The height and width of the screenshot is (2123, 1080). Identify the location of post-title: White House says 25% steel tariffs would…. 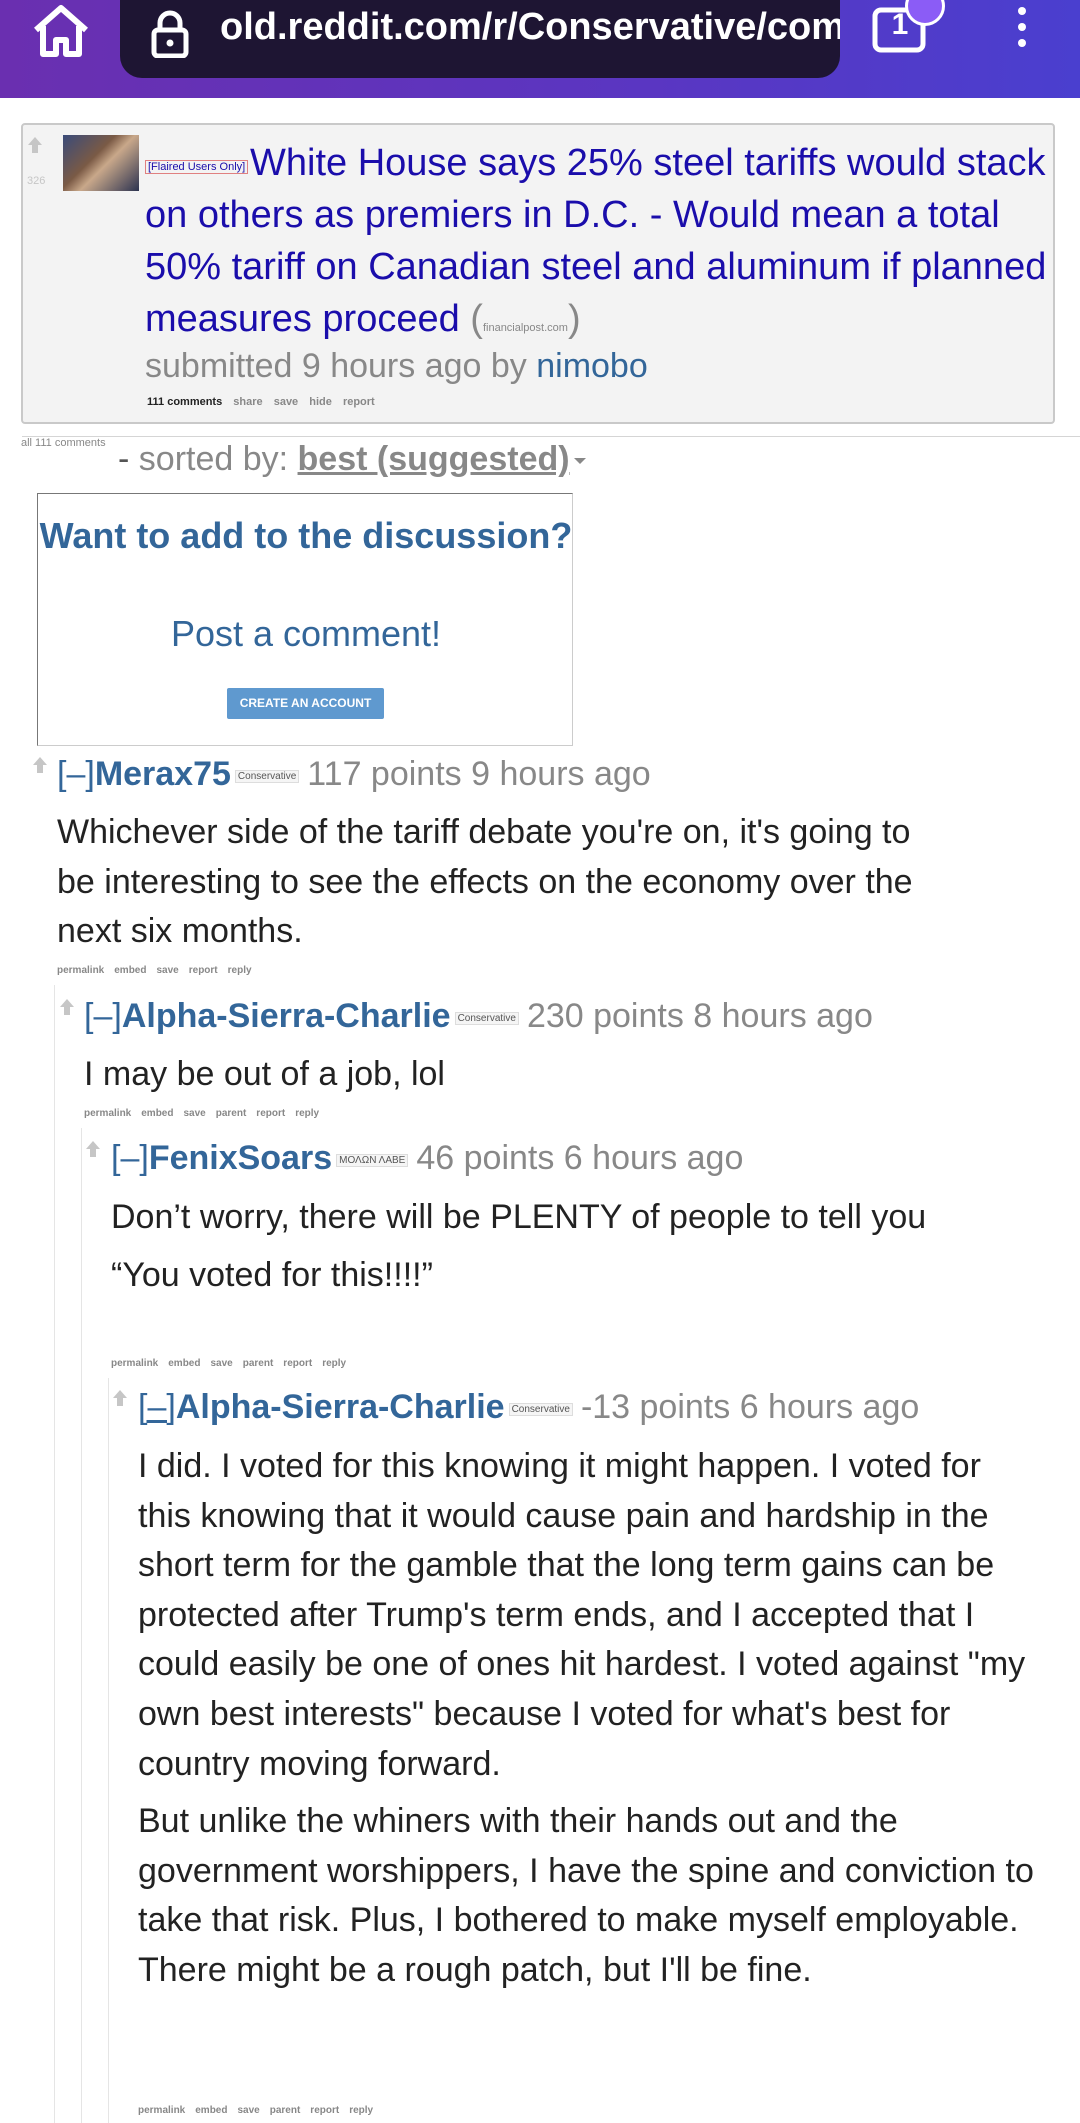
(595, 241).